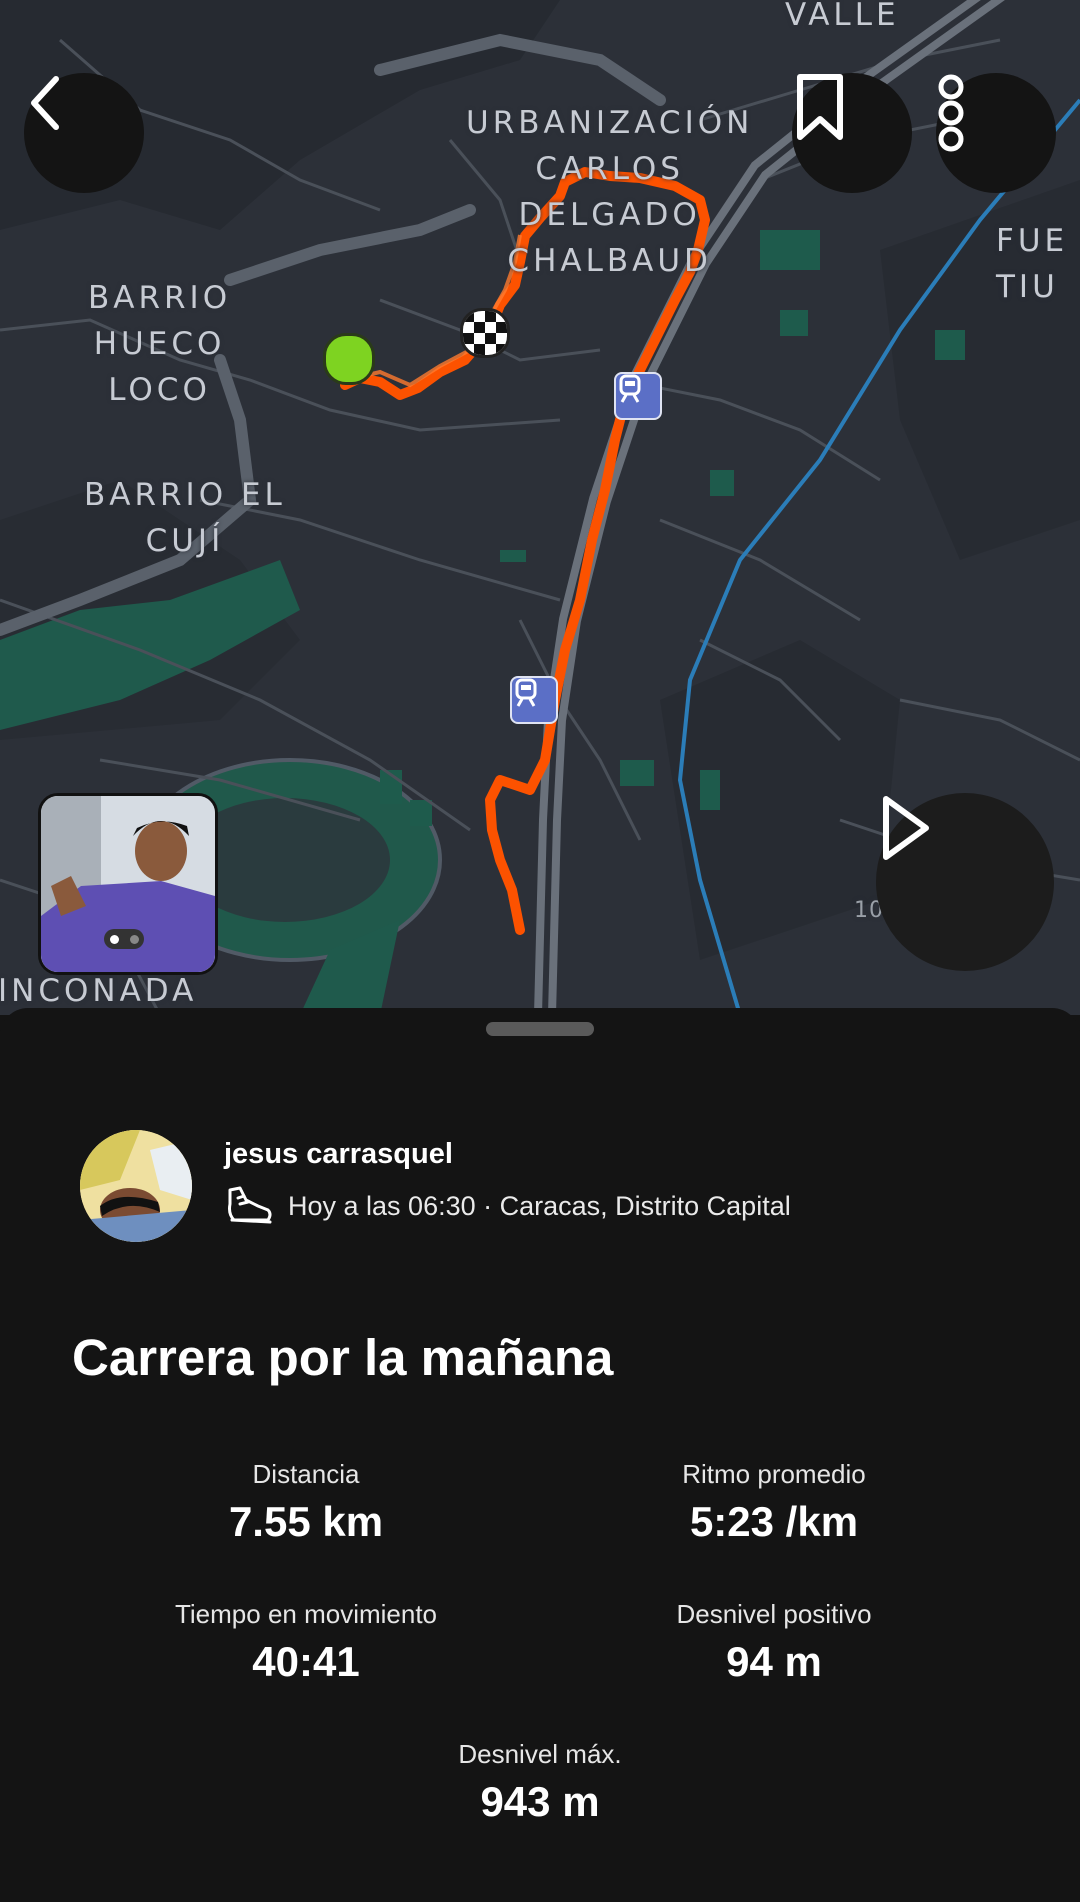 The image size is (1080, 1902). Describe the element at coordinates (128, 884) in the screenshot. I see `activity-photo-thumbnail` at that location.